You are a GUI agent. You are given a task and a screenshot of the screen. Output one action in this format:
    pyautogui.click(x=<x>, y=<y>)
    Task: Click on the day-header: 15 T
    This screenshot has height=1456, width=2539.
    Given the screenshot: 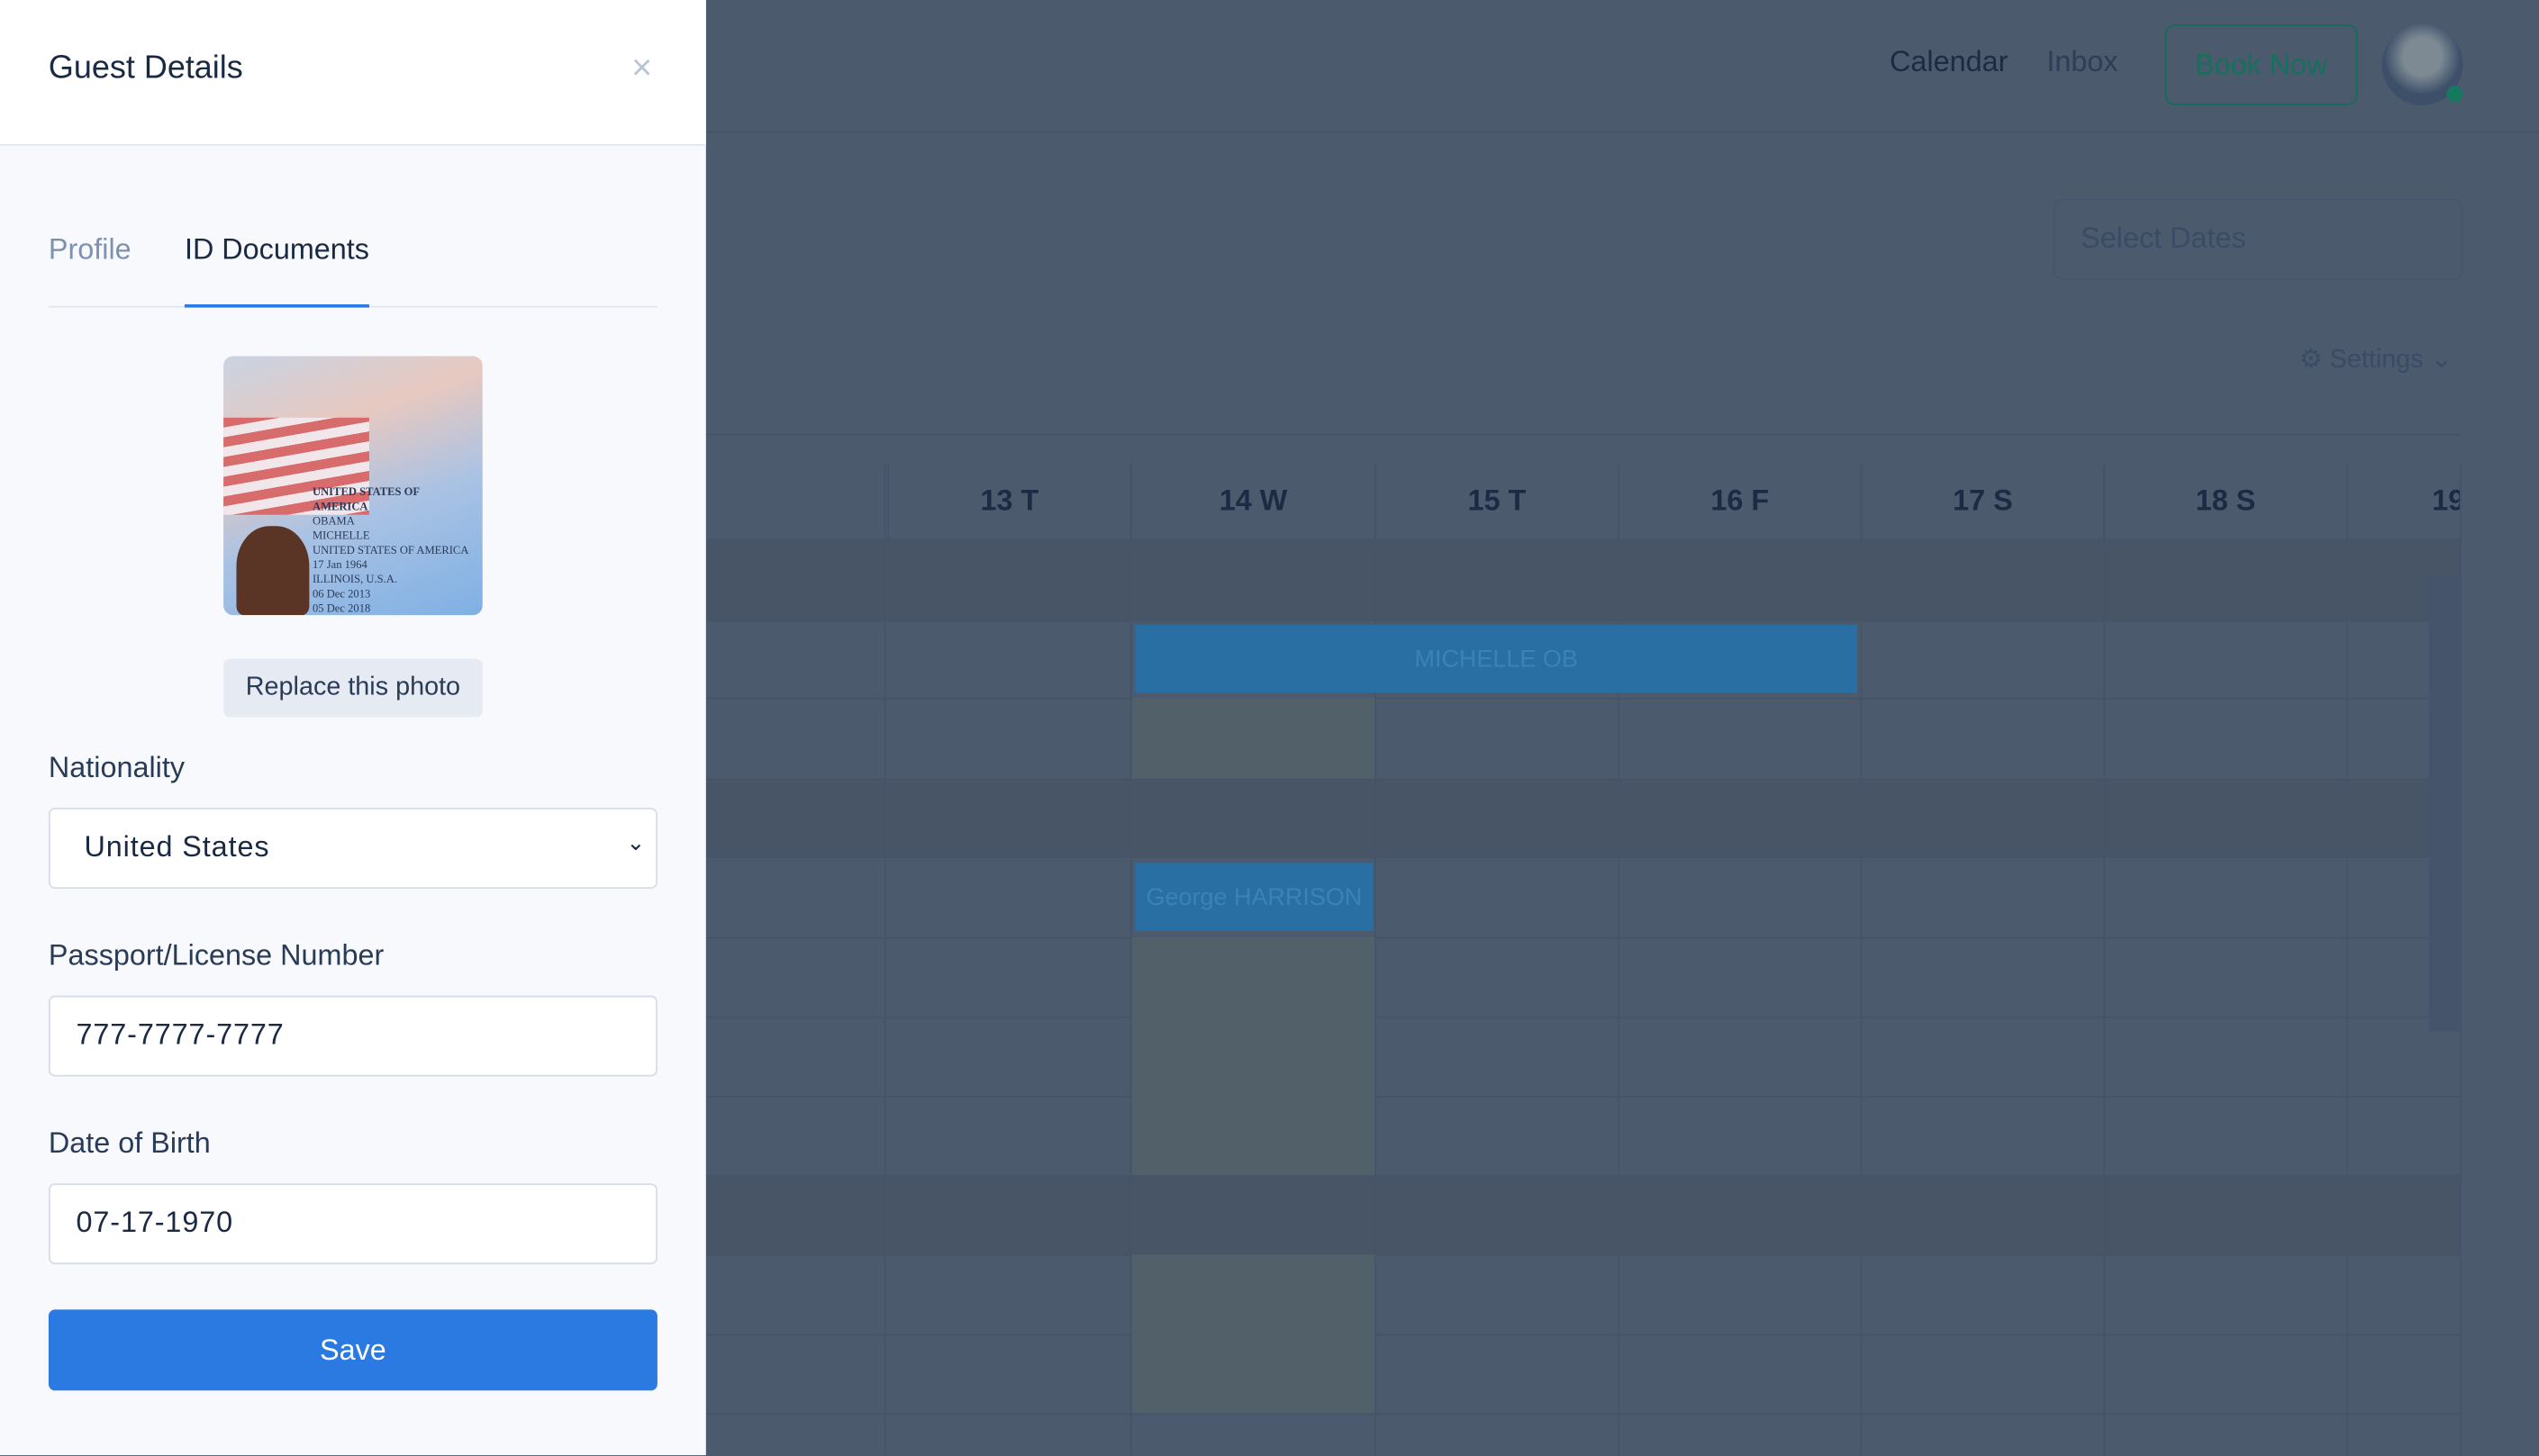 What is the action you would take?
    pyautogui.click(x=1496, y=501)
    